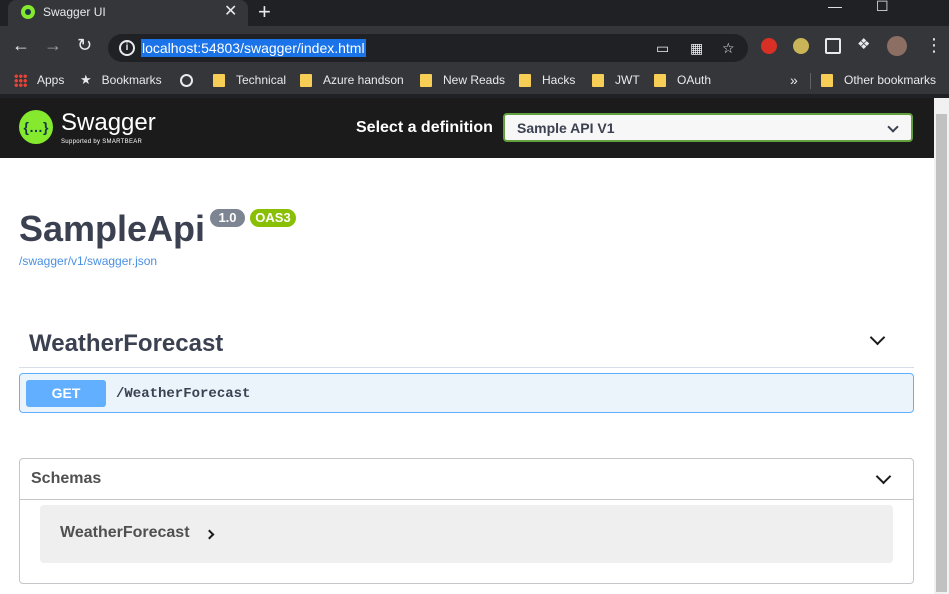 The width and height of the screenshot is (949, 594). I want to click on bookmark-label: Apps, so click(51, 80).